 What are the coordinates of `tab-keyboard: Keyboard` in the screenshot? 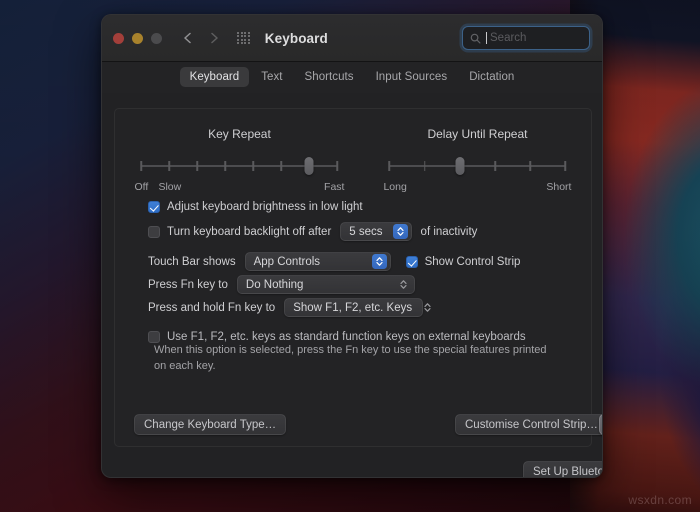 It's located at (214, 76).